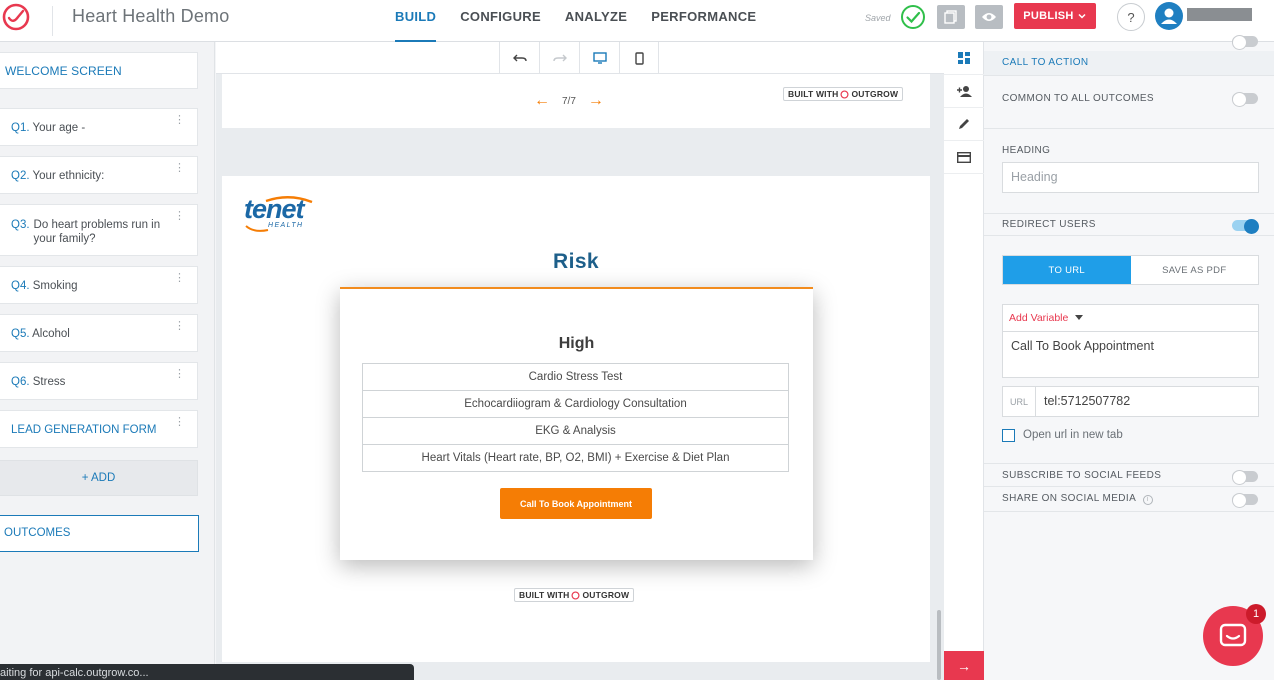 This screenshot has width=1274, height=680. I want to click on page-indicator: 7/7, so click(569, 101).